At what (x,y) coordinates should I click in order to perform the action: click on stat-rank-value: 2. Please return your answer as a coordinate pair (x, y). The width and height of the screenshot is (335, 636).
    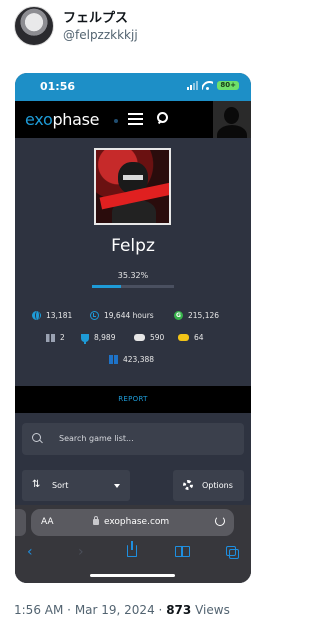
    Looking at the image, I should click on (62, 337).